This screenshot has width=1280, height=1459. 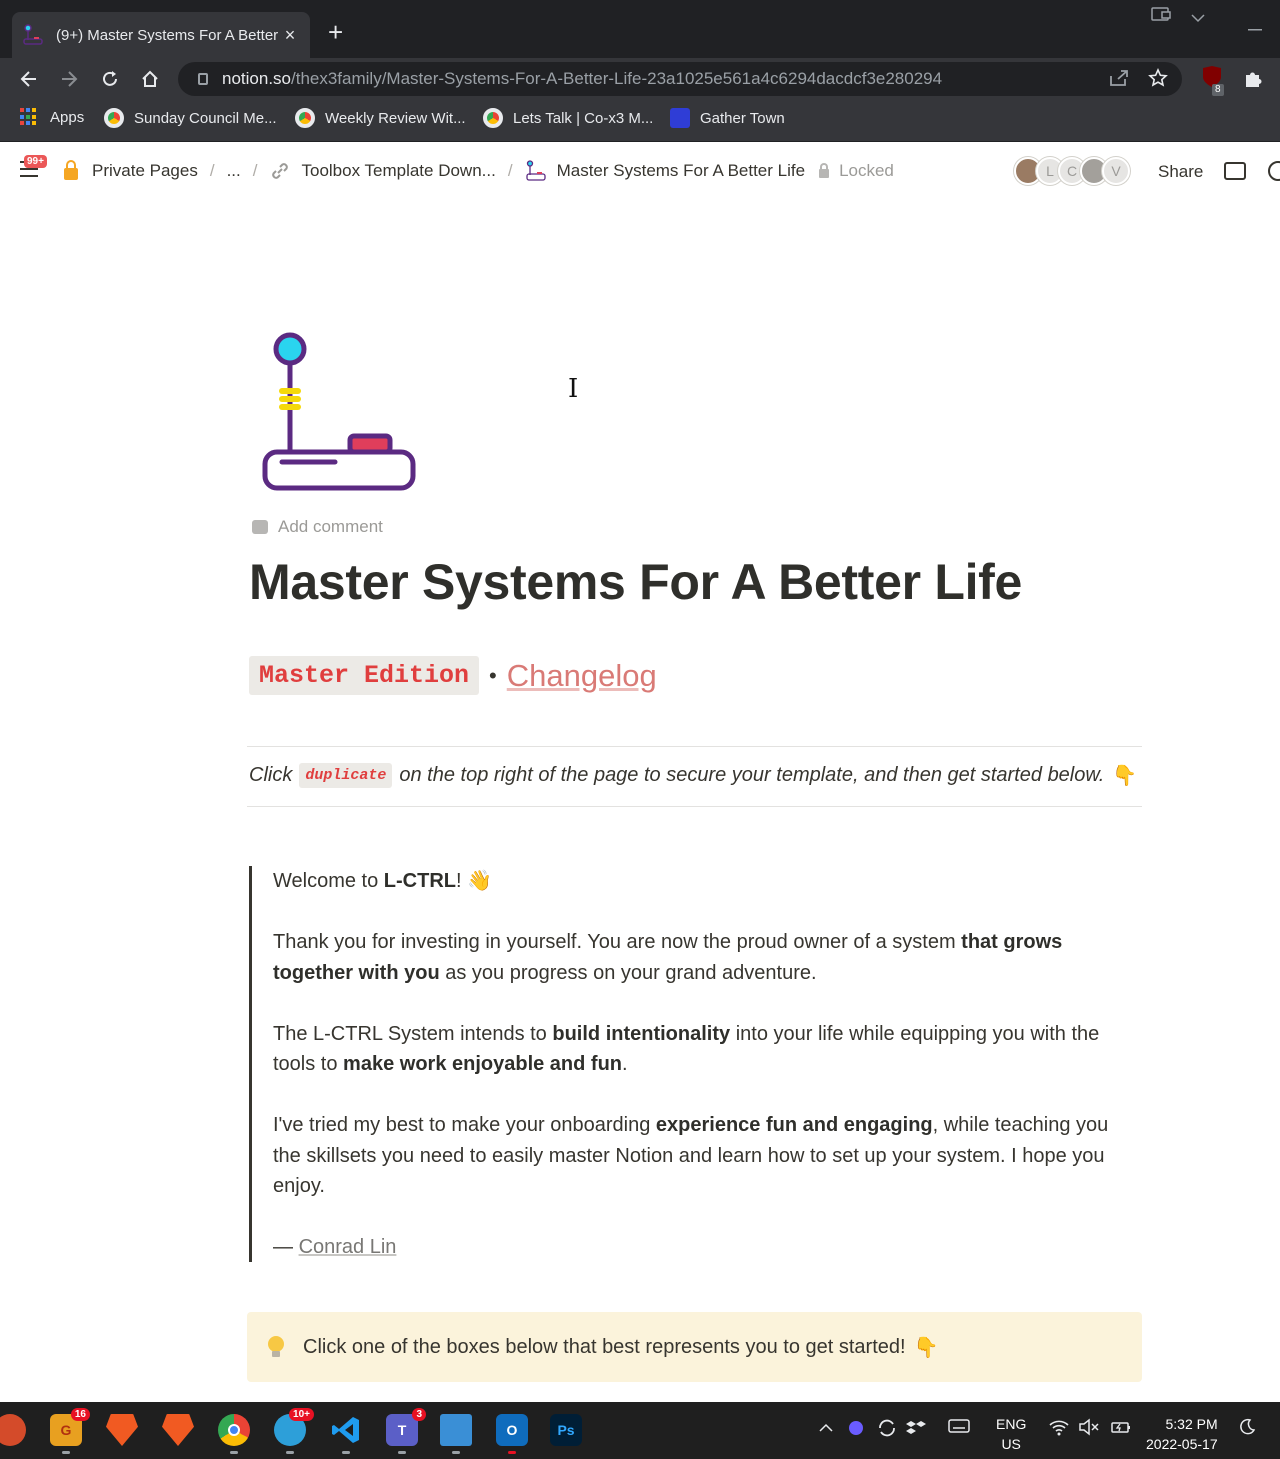 What do you see at coordinates (1125, 776) in the screenshot?
I see `pointing-down-icon: 👇` at bounding box center [1125, 776].